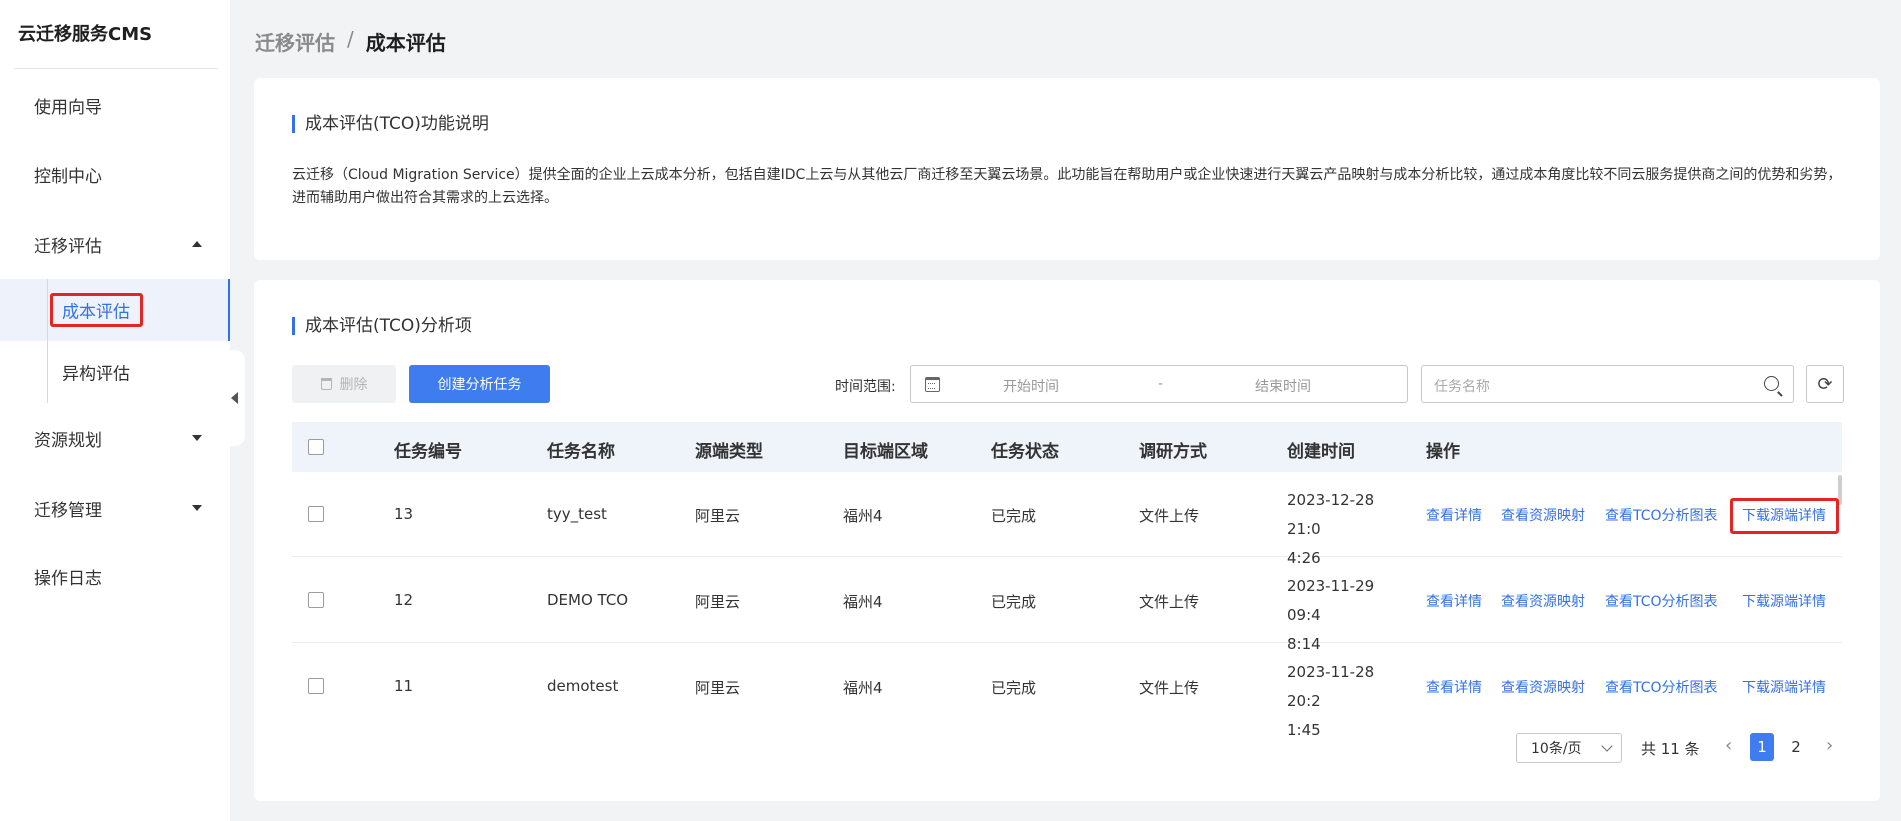 This screenshot has width=1901, height=821. I want to click on total-count: 共 11 条, so click(1670, 749).